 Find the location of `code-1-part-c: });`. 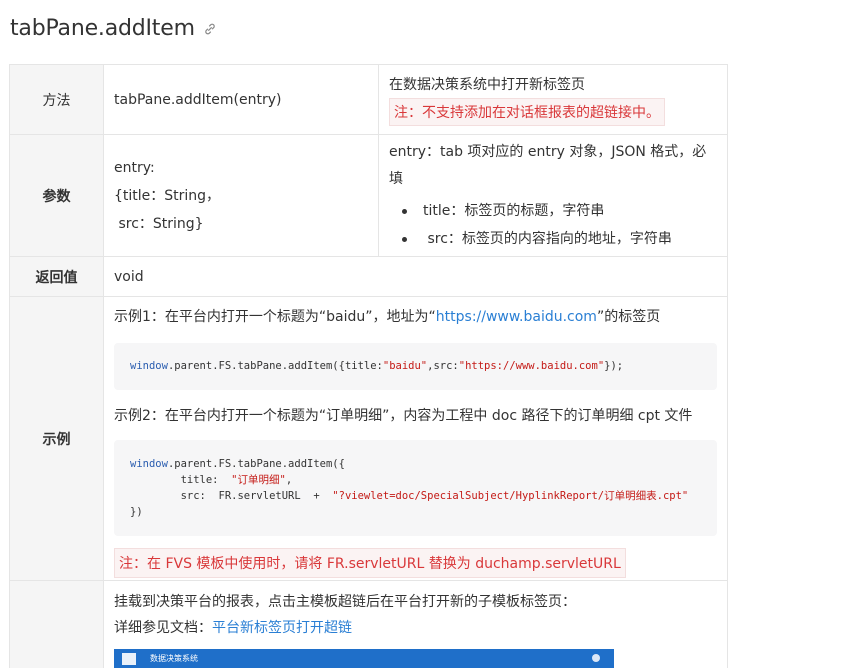

code-1-part-c: }); is located at coordinates (614, 366).